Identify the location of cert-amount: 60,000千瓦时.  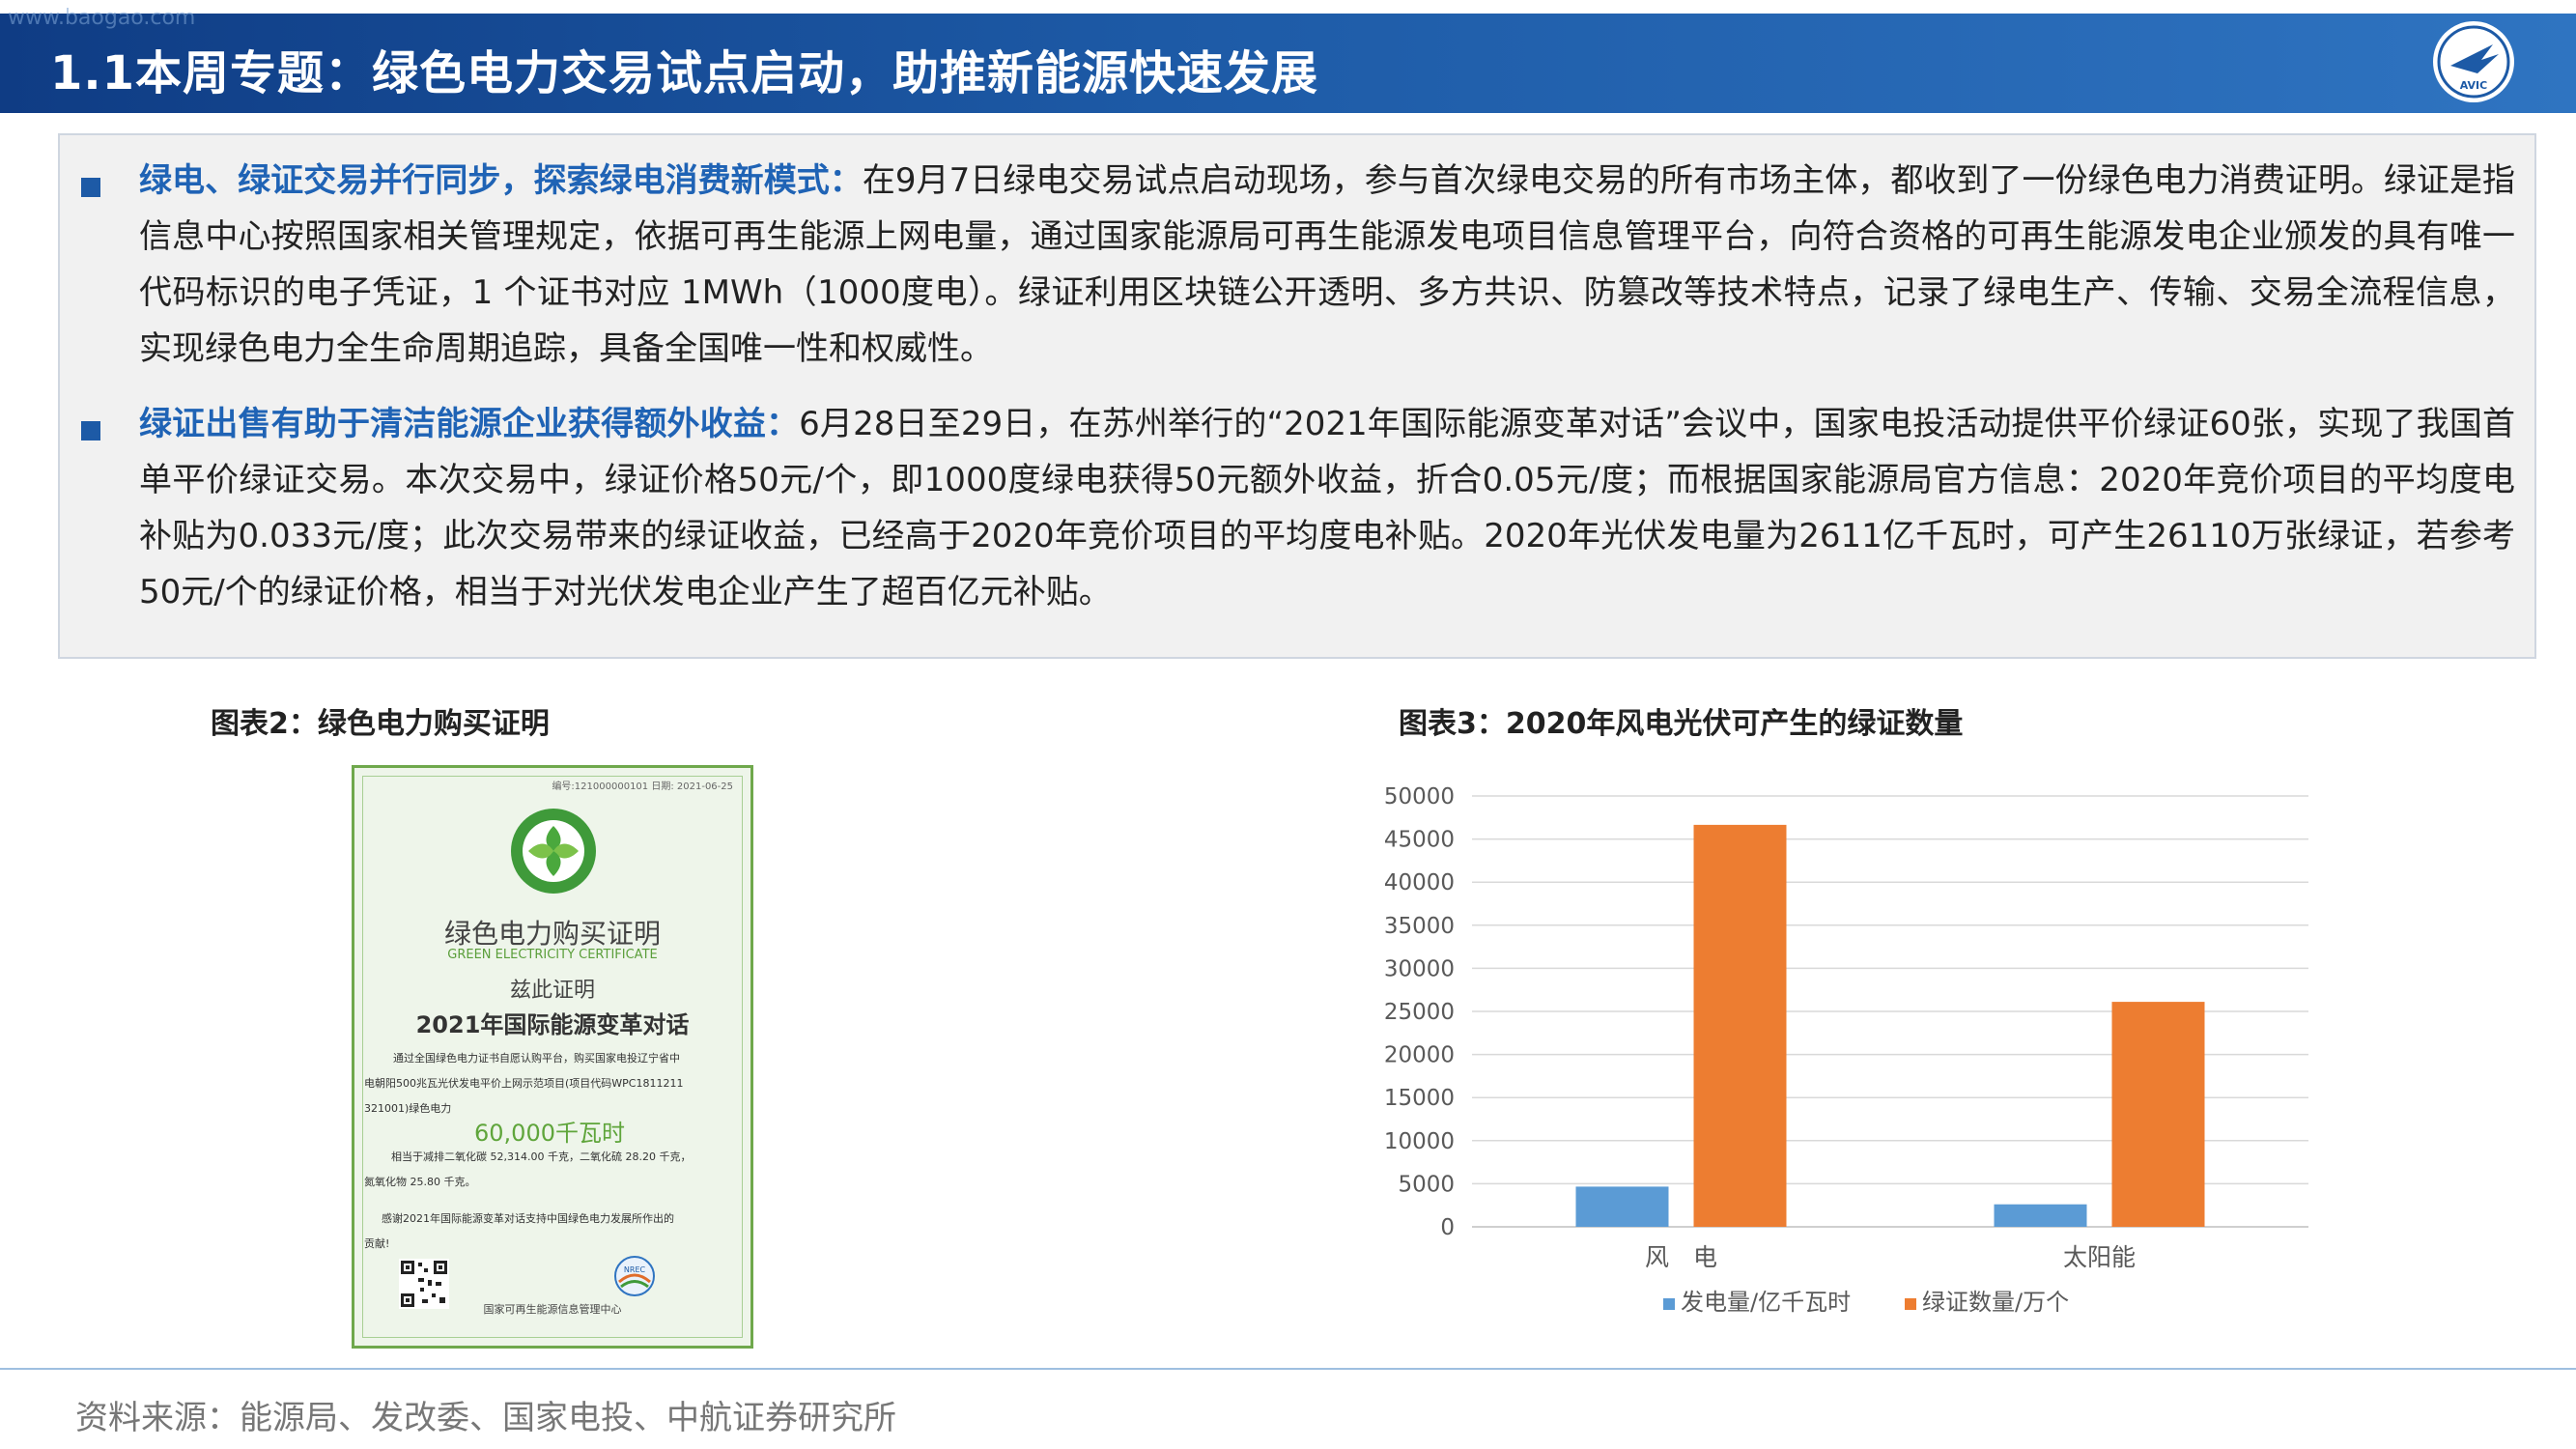
(549, 1133).